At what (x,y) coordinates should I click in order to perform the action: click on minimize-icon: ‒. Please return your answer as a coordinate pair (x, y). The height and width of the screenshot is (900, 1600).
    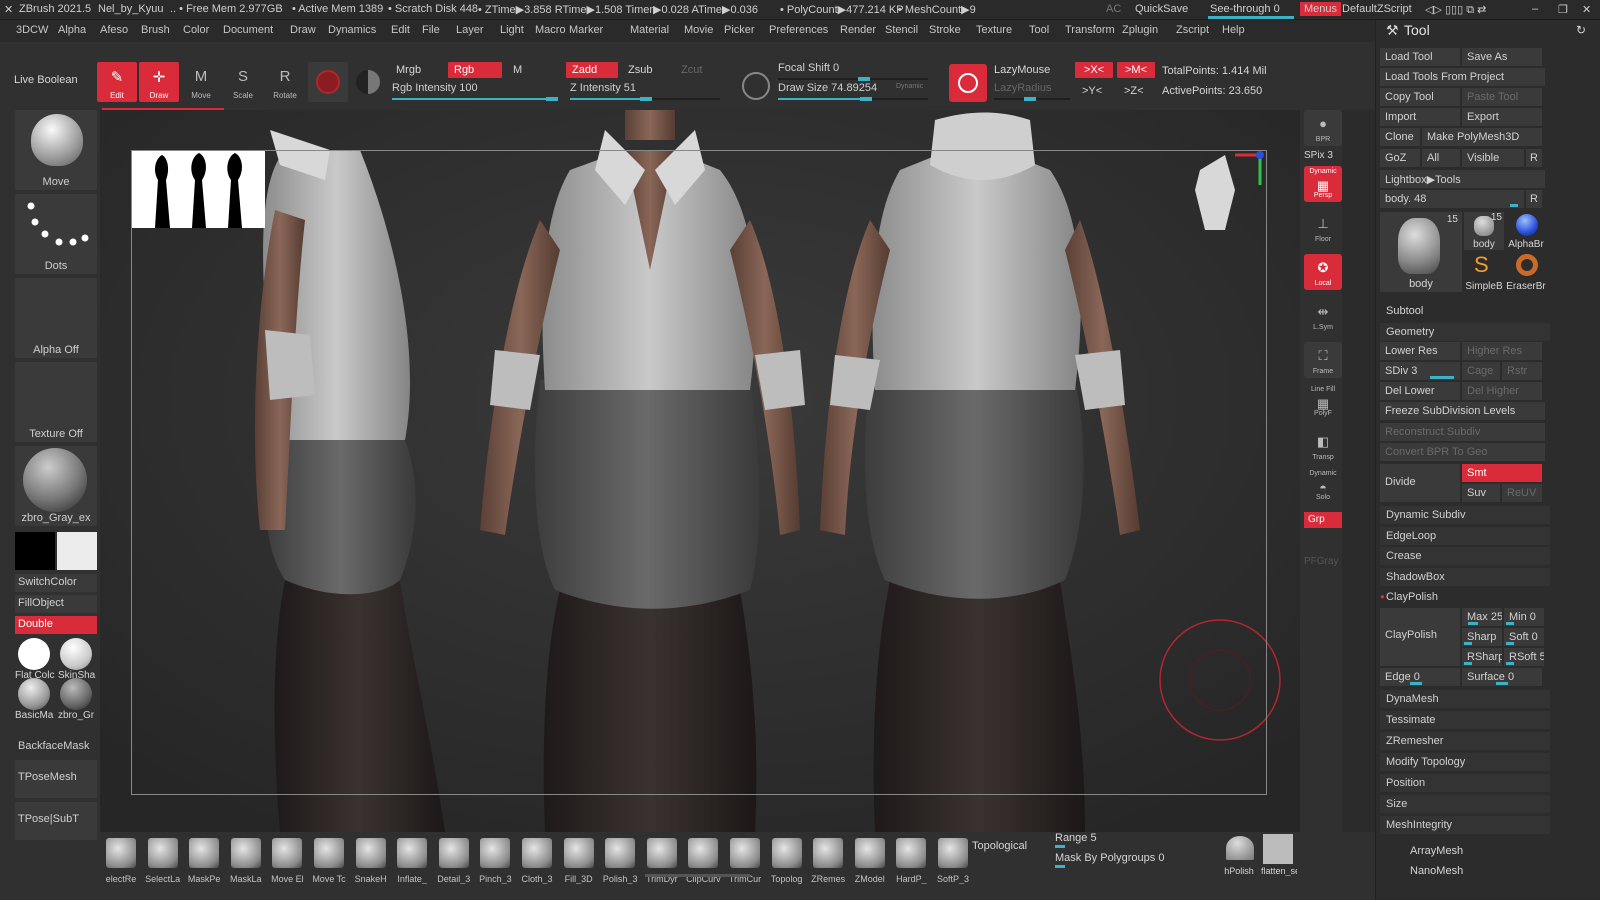
    Looking at the image, I should click on (1535, 9).